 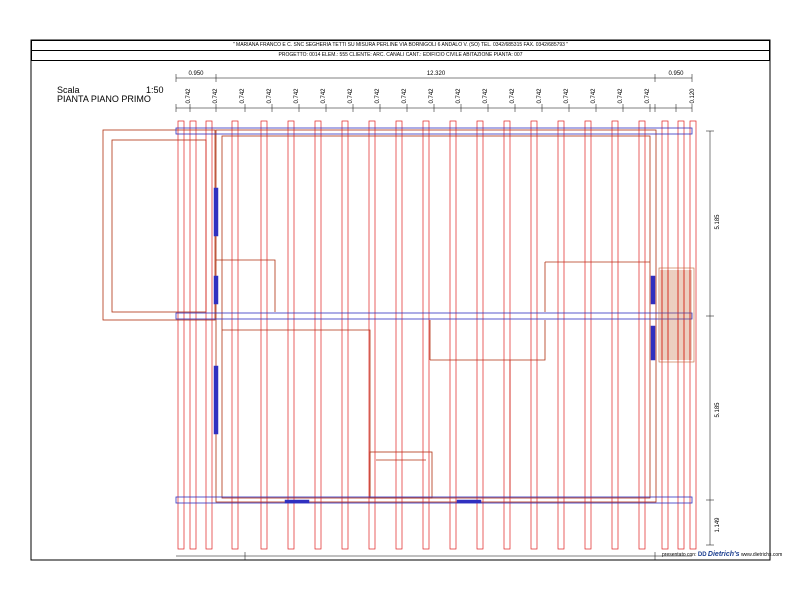 I want to click on right-dimension-chain, so click(x=710, y=338).